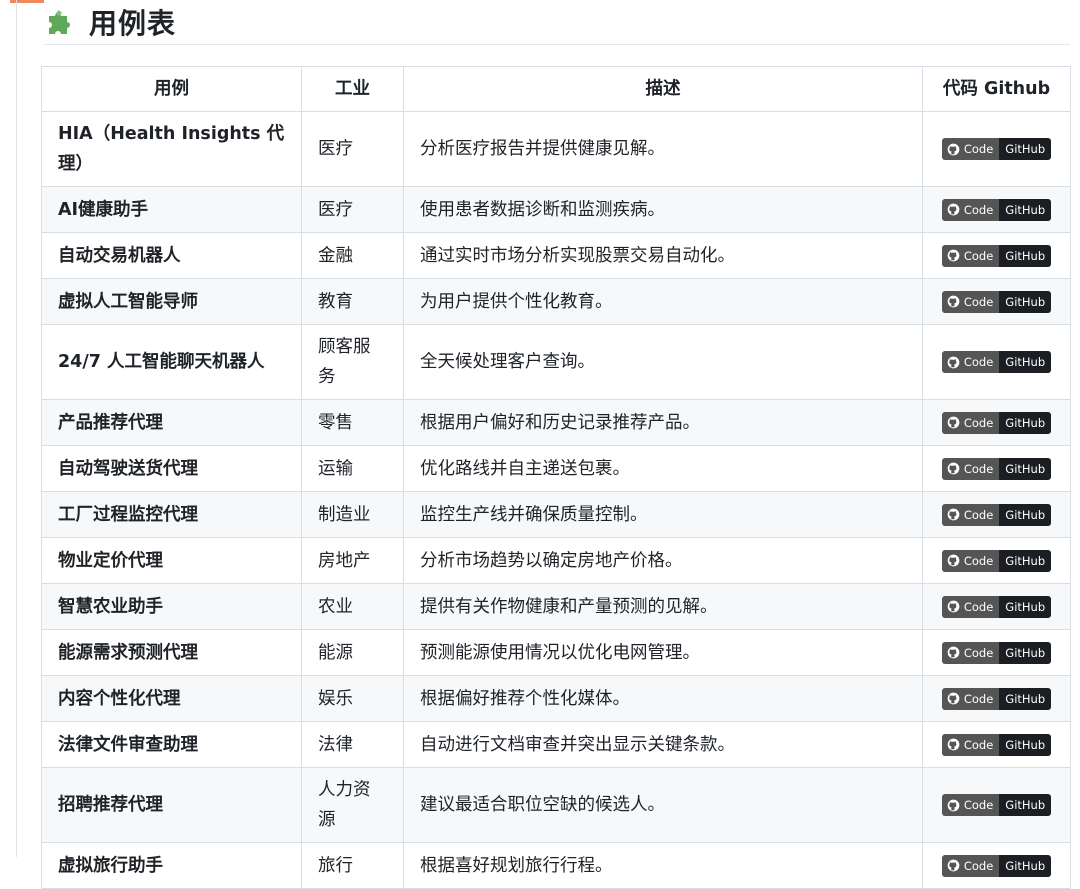 The image size is (1080, 889). What do you see at coordinates (171, 422) in the screenshot?
I see `usecase-cell: 产品推荐代理` at bounding box center [171, 422].